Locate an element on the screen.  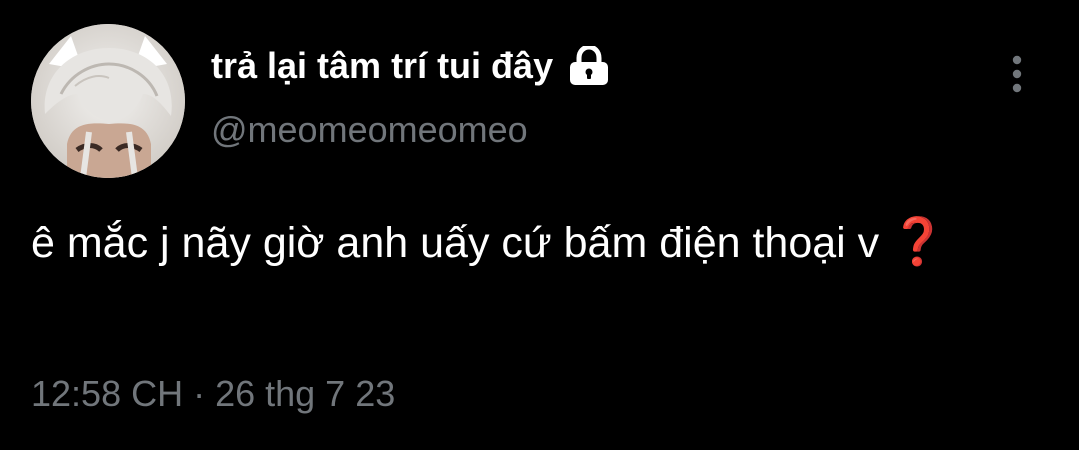
question-emoji: ❓ is located at coordinates (918, 241).